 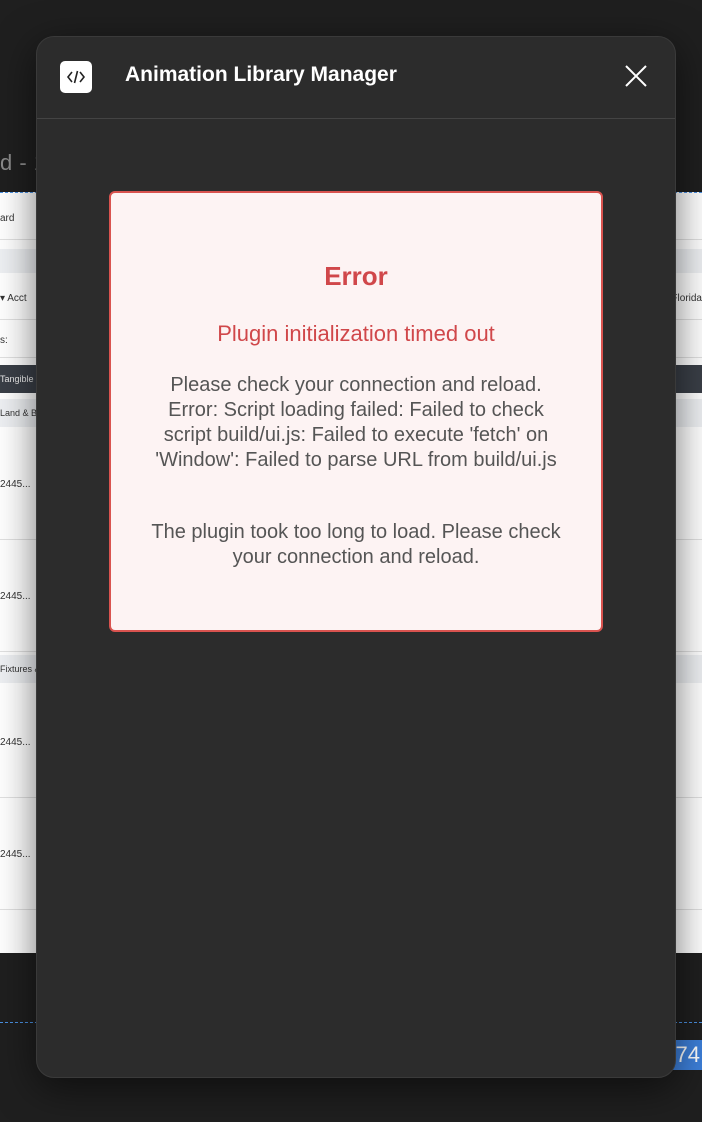 I want to click on sheet-cell: ard, so click(x=7, y=218).